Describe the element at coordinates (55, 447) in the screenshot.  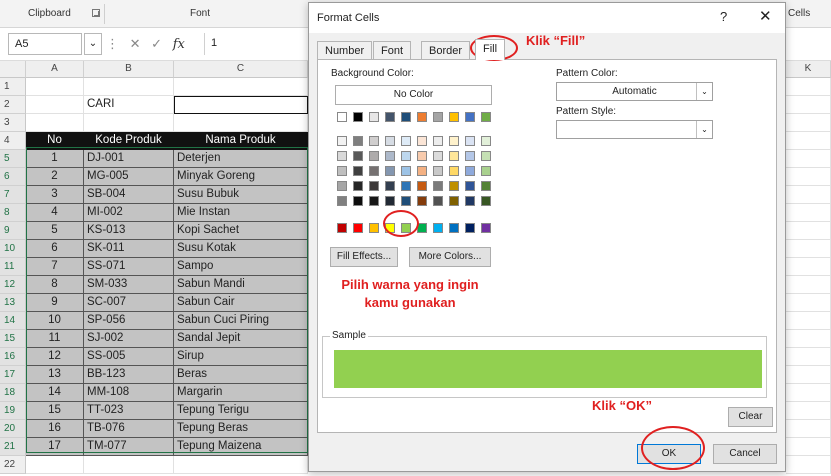
I see `table-cell: 17` at that location.